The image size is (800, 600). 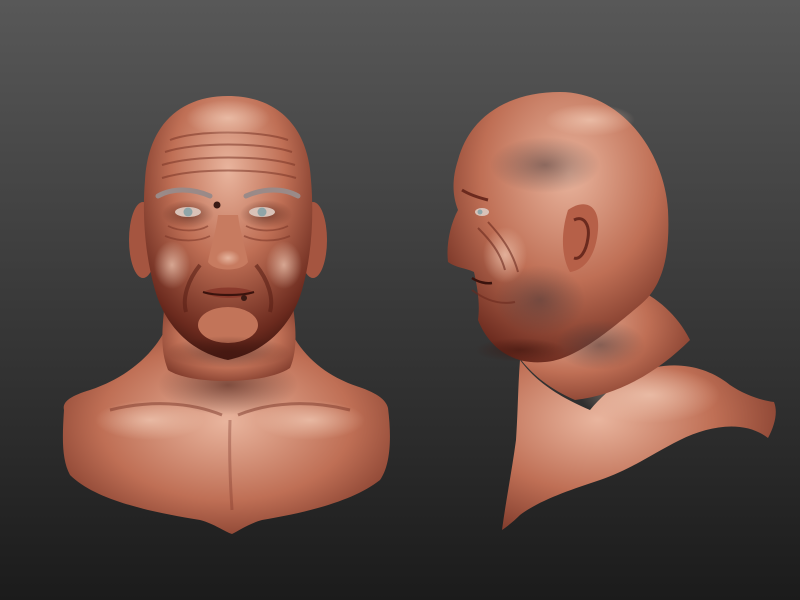 I want to click on front-jowl-shadow, so click(x=228, y=352).